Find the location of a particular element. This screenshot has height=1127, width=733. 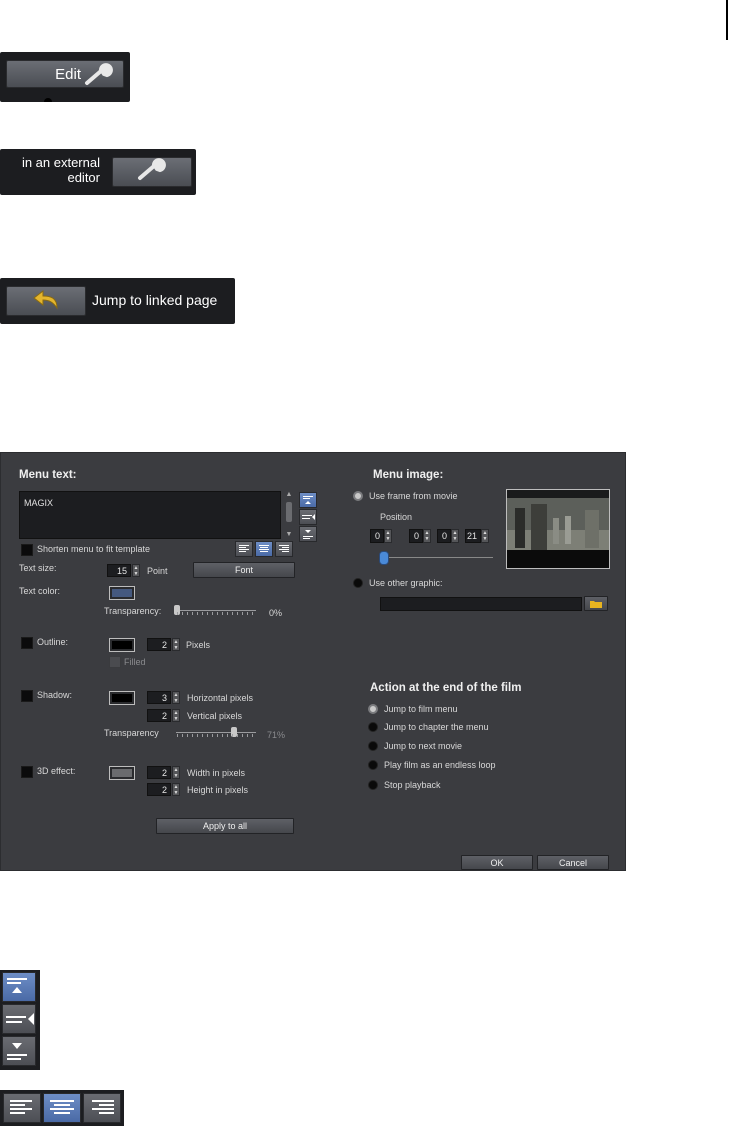

align-center-button is located at coordinates (264, 549).